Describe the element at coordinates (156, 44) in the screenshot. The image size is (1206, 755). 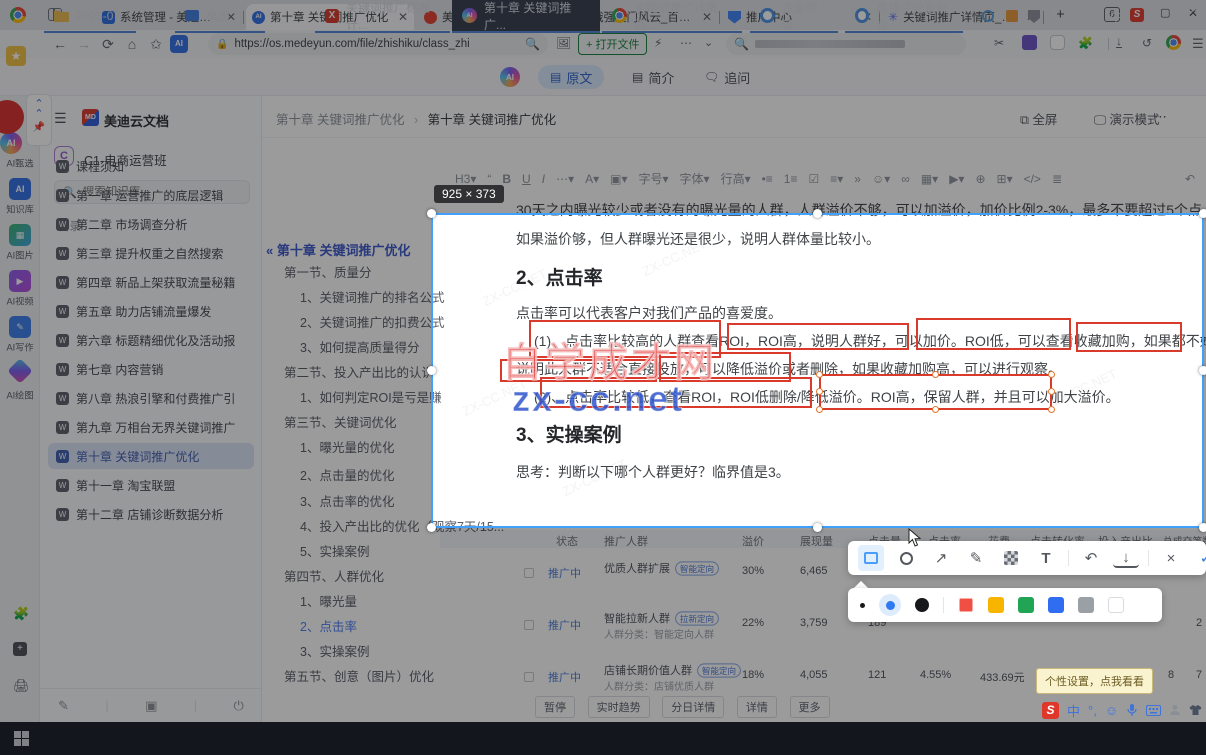
I see `bookmark-icon: ✩` at that location.